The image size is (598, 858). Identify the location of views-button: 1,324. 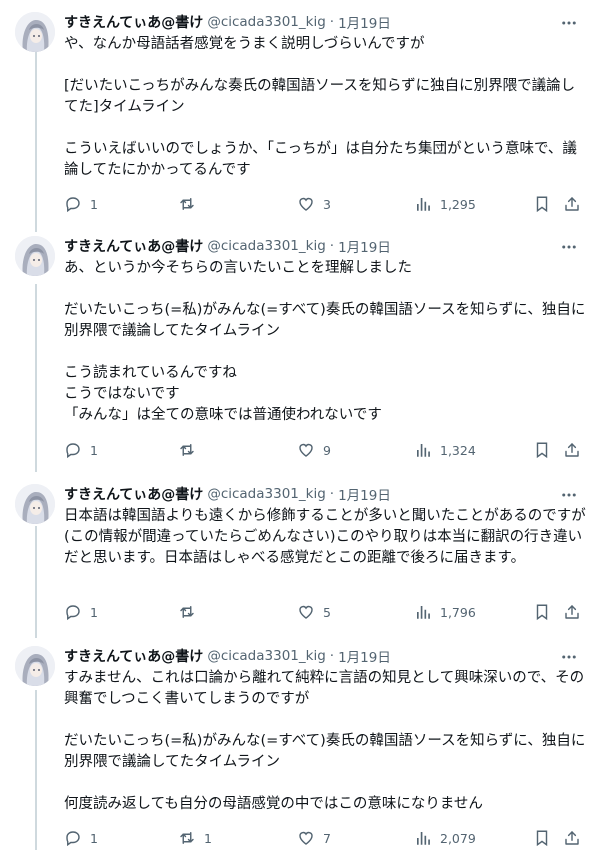
(445, 450).